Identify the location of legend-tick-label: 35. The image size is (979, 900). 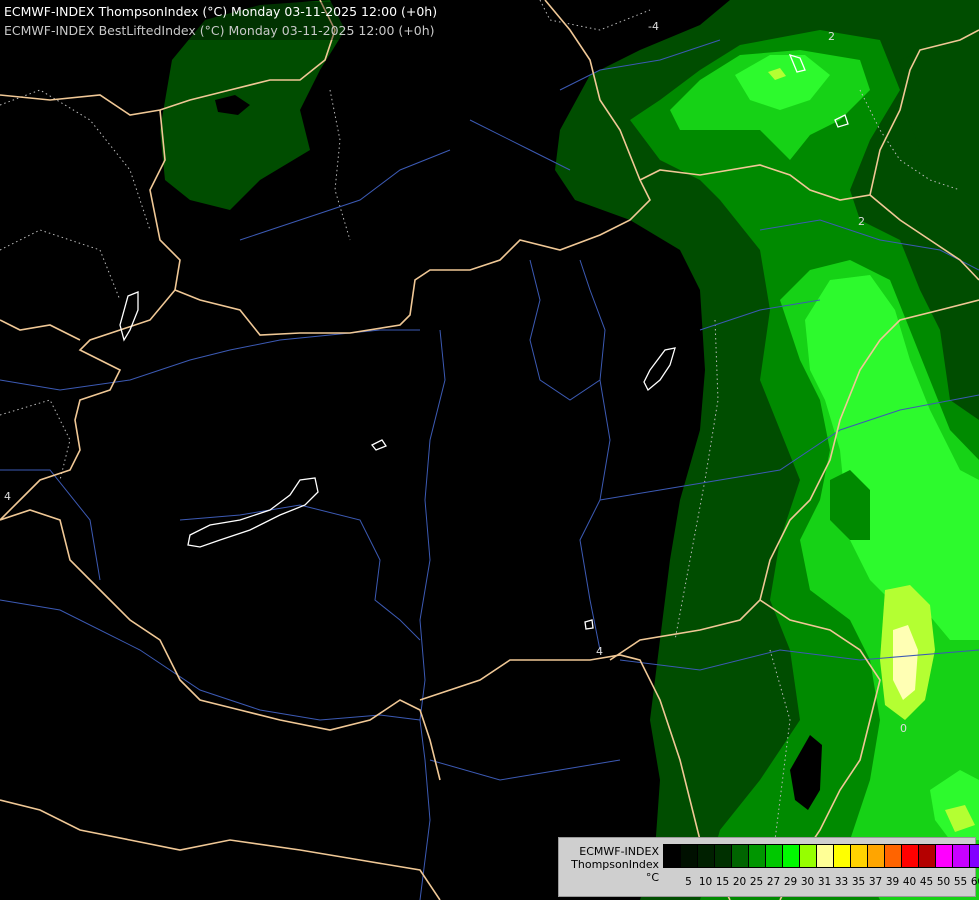
(858, 882).